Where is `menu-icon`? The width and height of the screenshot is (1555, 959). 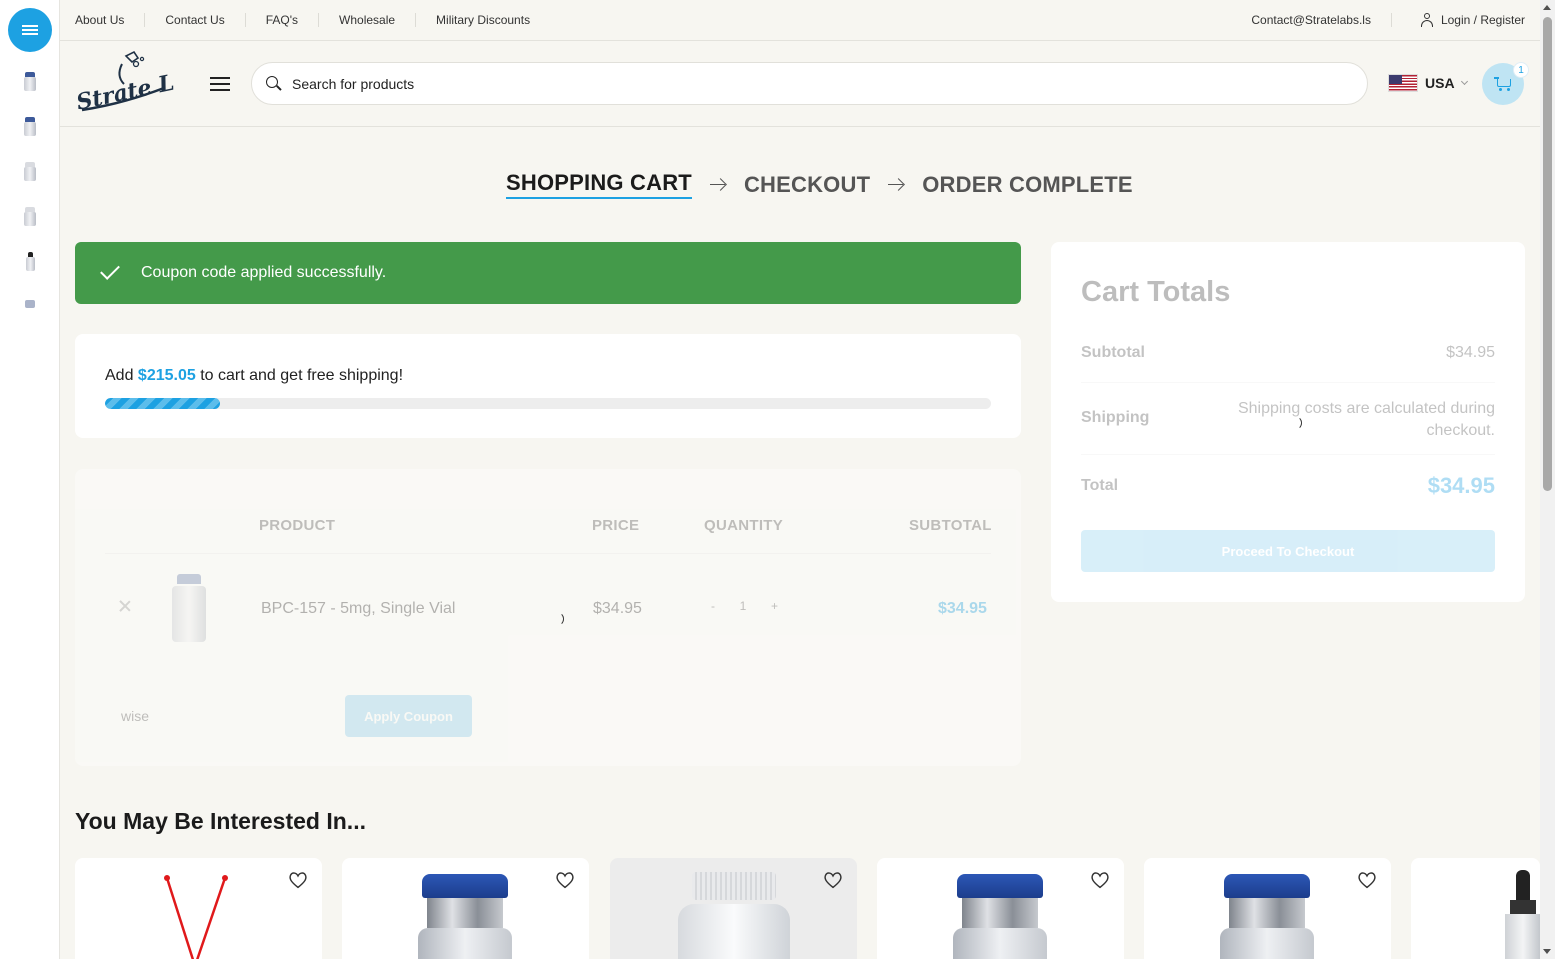
menu-icon is located at coordinates (30, 30).